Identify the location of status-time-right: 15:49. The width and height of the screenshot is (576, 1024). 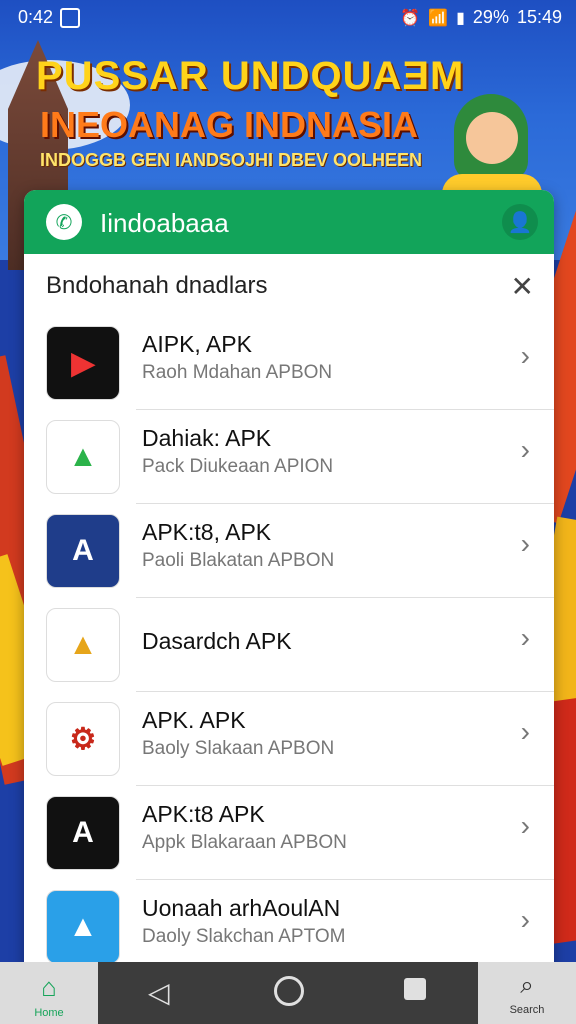
(539, 17).